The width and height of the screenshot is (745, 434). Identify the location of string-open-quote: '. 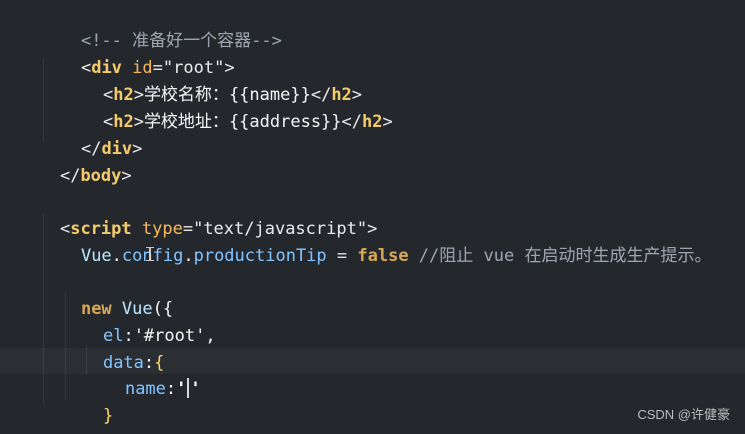
(181, 389).